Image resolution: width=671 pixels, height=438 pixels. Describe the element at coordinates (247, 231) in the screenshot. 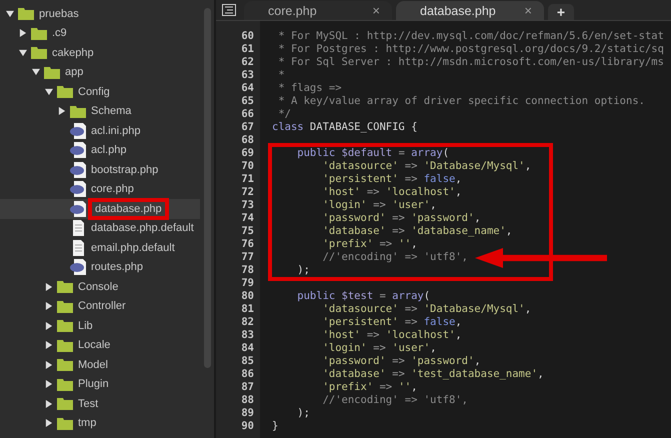

I see `line-number: 75` at that location.